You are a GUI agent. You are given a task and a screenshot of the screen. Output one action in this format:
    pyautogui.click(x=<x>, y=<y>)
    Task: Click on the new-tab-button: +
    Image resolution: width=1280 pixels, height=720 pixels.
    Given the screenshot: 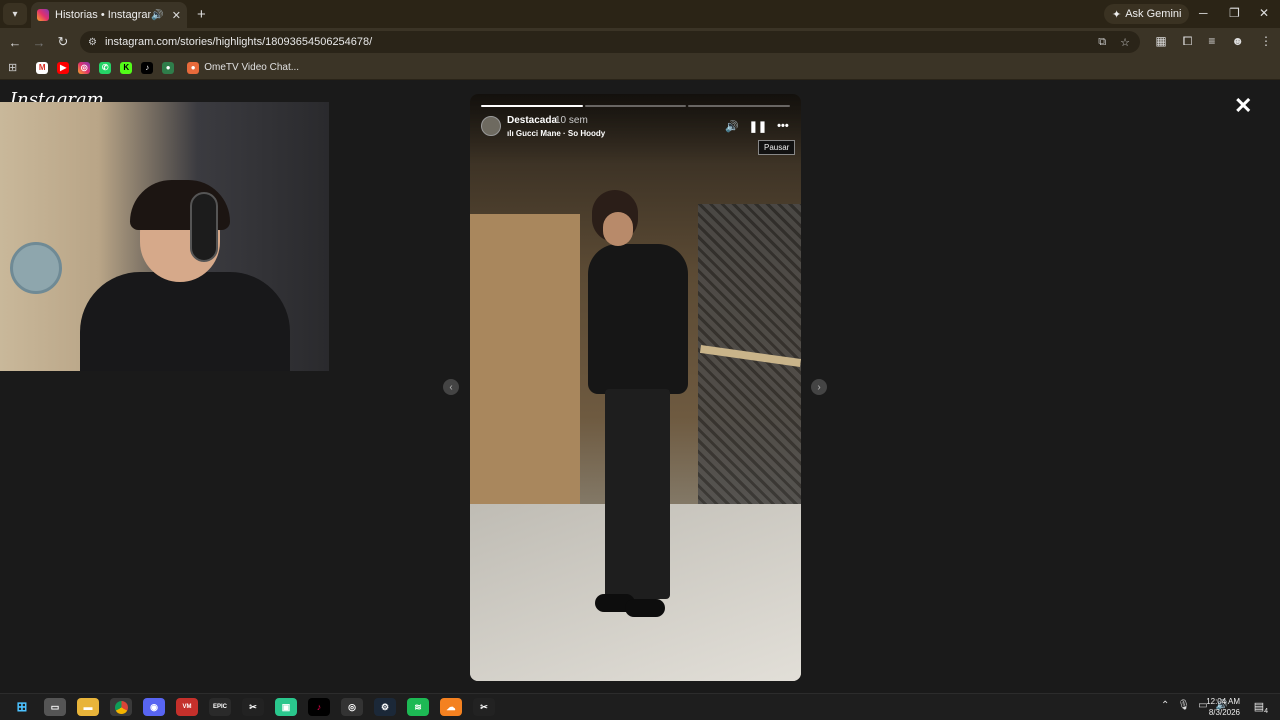 What is the action you would take?
    pyautogui.click(x=201, y=14)
    